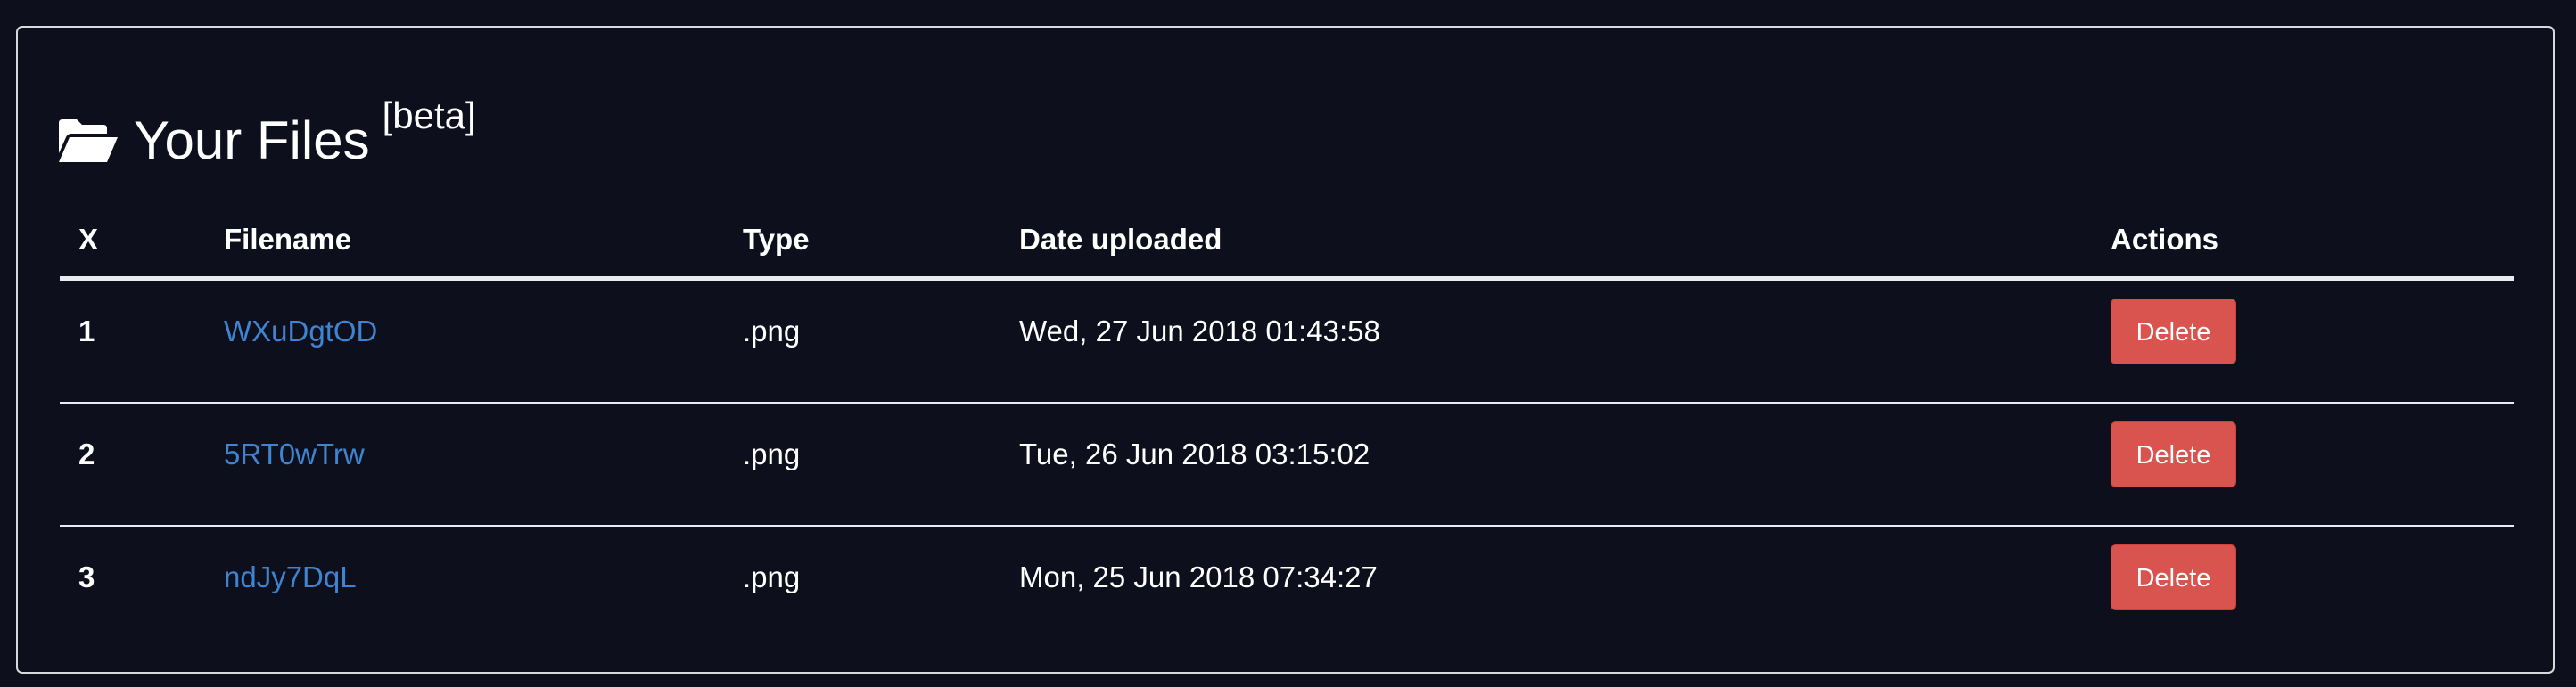 This screenshot has width=2576, height=687. What do you see at coordinates (132, 341) in the screenshot?
I see `row-index: 1` at bounding box center [132, 341].